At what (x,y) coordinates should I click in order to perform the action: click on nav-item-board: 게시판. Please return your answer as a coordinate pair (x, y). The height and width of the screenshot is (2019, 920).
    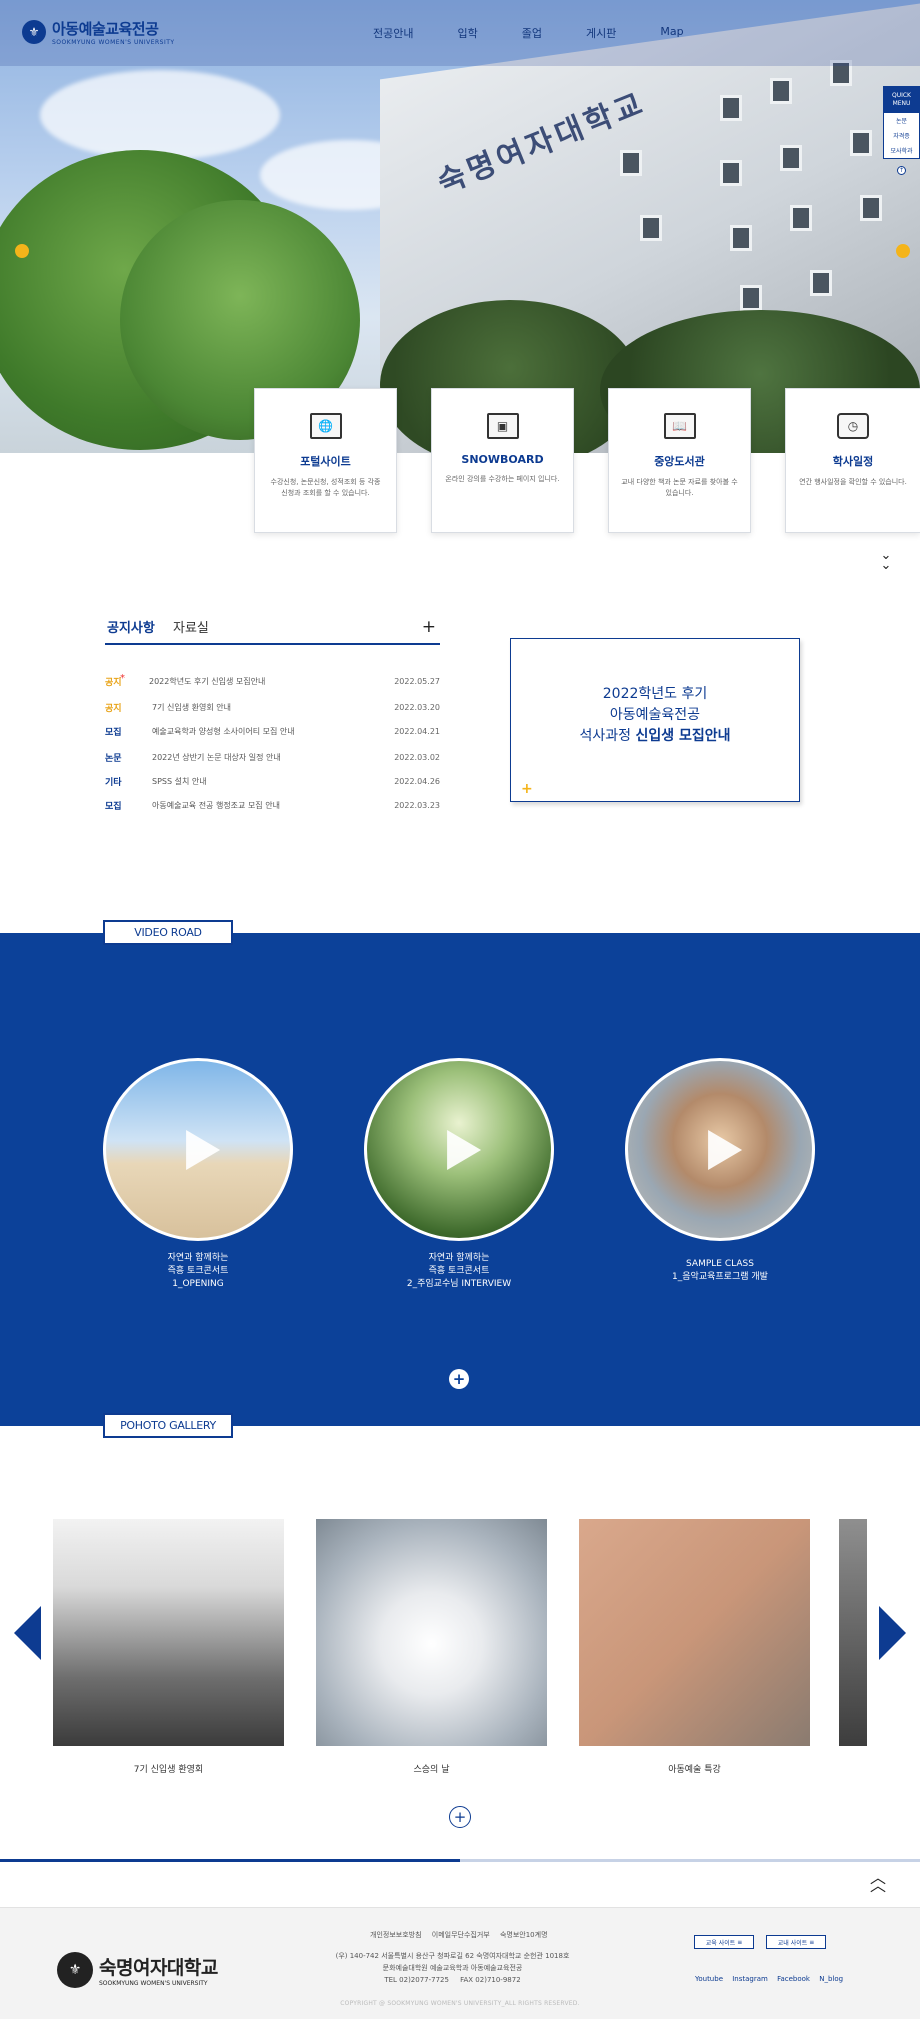
    Looking at the image, I should click on (601, 33).